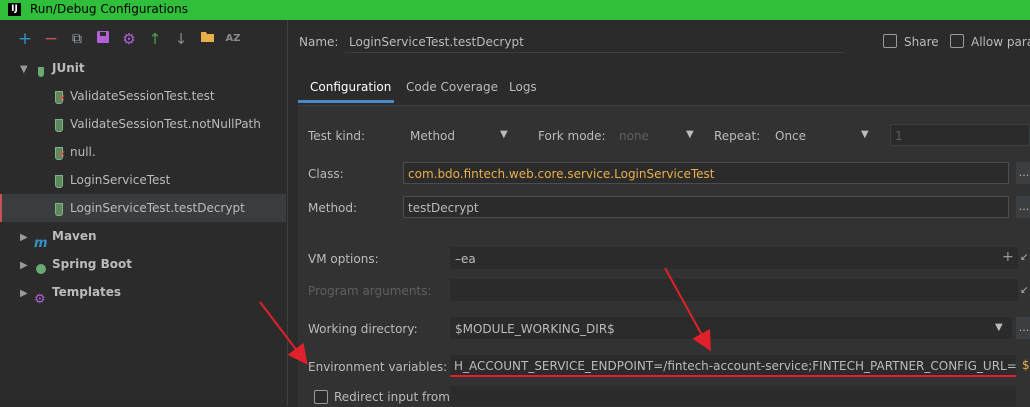 This screenshot has width=1030, height=407. I want to click on tree-item-label: LoginServiceTest.testDecrypt, so click(157, 208).